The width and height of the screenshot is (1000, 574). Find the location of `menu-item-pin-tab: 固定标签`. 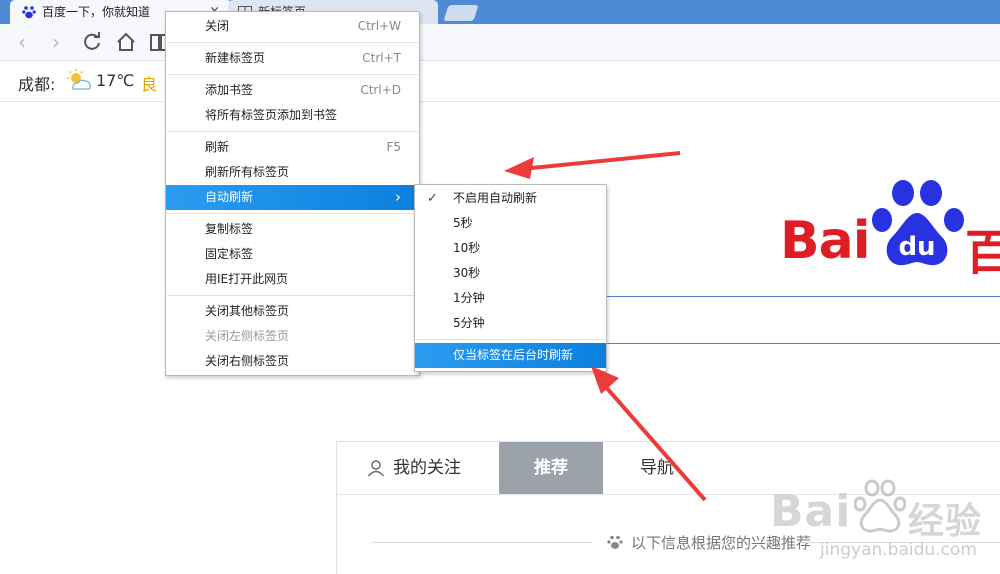

menu-item-pin-tab: 固定标签 is located at coordinates (292, 254).